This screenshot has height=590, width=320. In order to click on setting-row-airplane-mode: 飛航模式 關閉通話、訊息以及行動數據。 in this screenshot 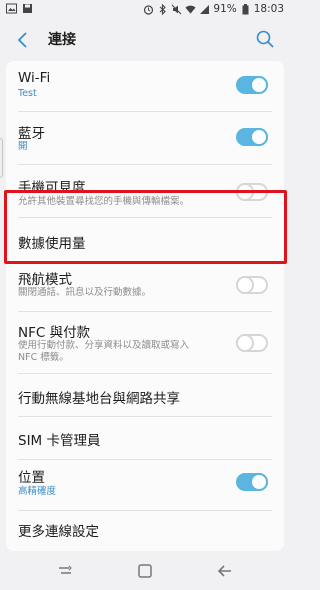, I will do `click(145, 289)`.